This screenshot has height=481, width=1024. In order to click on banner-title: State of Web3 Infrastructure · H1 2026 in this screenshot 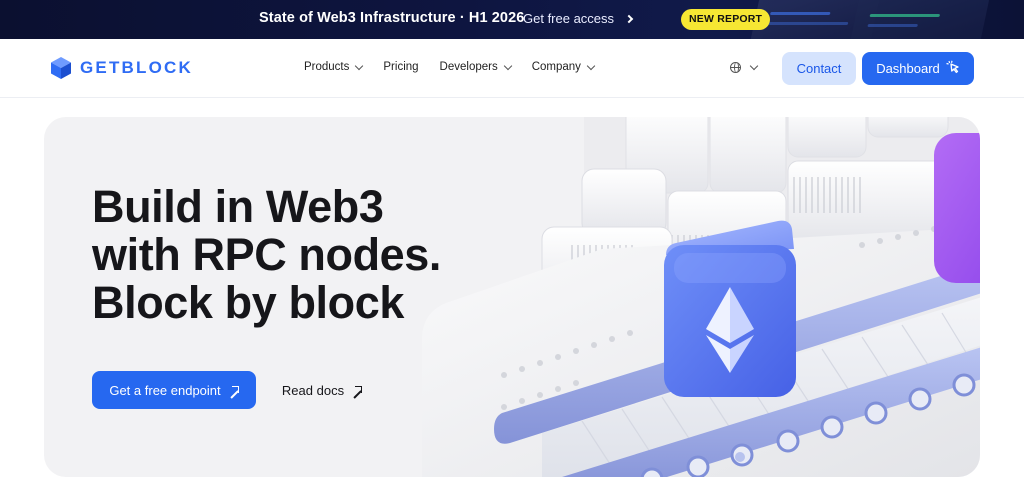, I will do `click(392, 18)`.